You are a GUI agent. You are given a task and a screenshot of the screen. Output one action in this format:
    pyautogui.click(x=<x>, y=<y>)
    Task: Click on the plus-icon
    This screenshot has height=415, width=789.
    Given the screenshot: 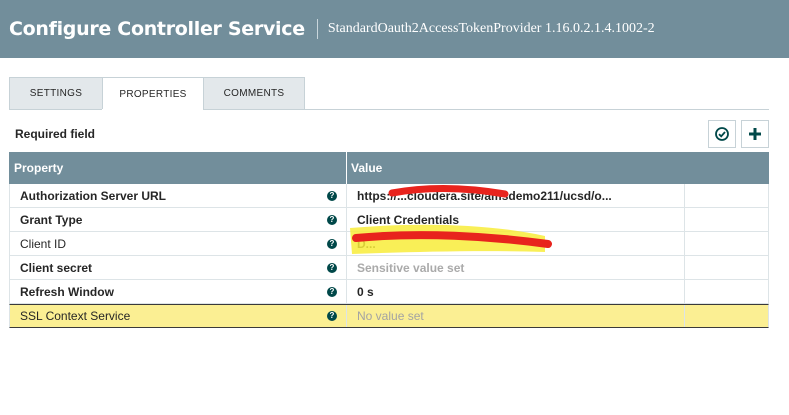 What is the action you would take?
    pyautogui.click(x=755, y=134)
    